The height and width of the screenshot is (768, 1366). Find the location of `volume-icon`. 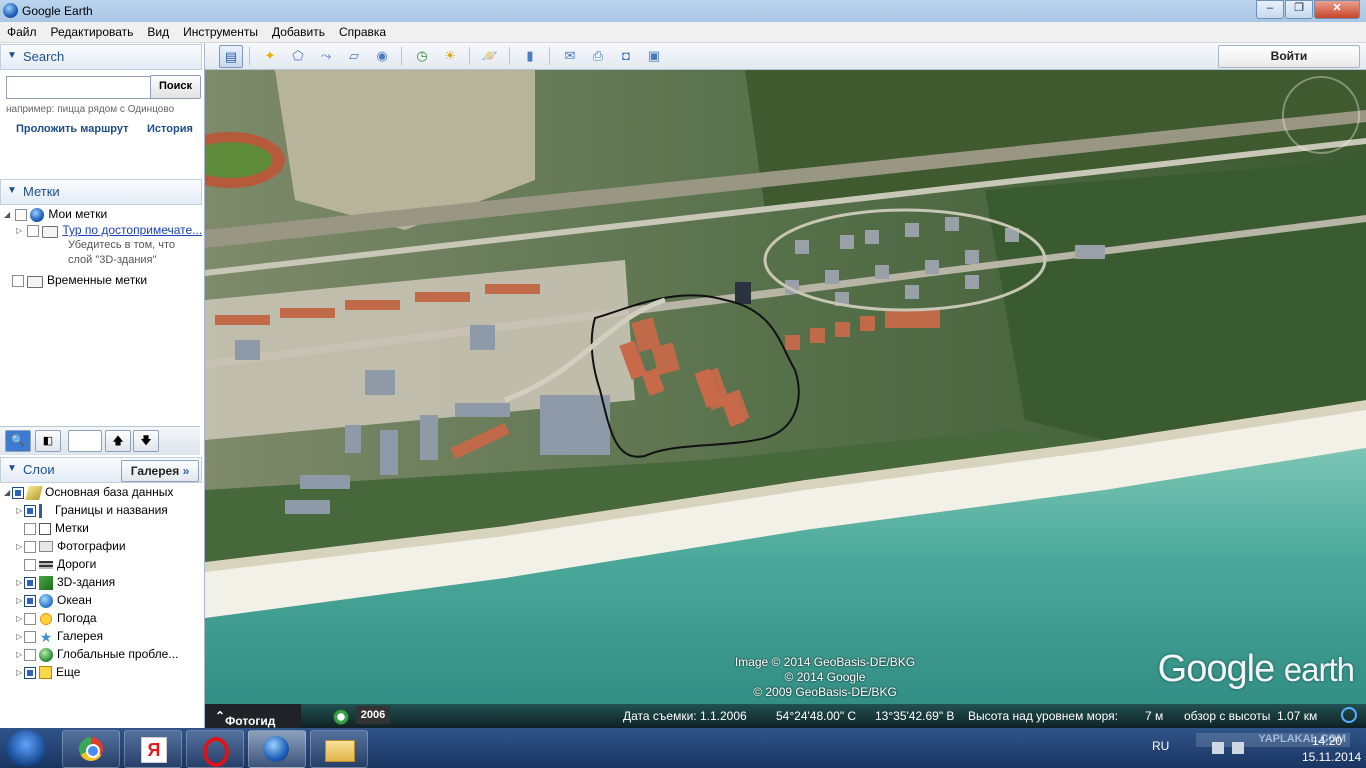

volume-icon is located at coordinates (1238, 748).